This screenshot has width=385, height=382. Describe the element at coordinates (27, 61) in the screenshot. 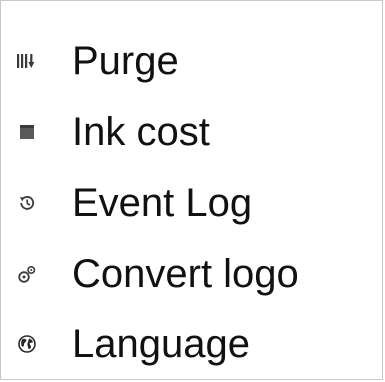

I see `purge-icon` at that location.